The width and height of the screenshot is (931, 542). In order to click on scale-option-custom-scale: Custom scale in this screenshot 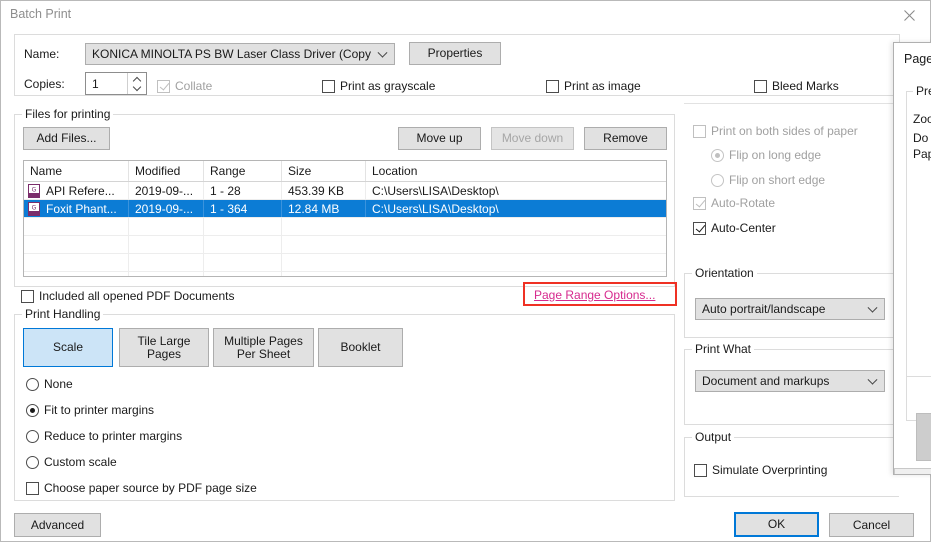, I will do `click(71, 462)`.